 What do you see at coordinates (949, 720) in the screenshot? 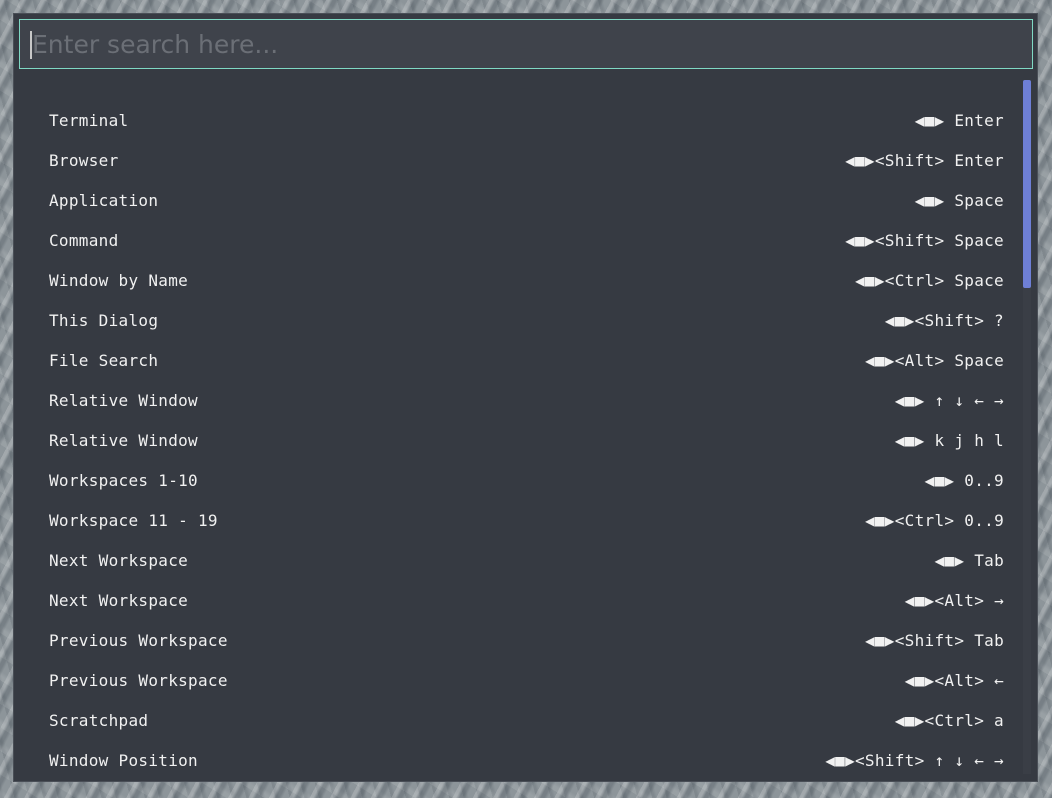
I see `shortcut-keys: ◀■▶<Ctrl> a` at bounding box center [949, 720].